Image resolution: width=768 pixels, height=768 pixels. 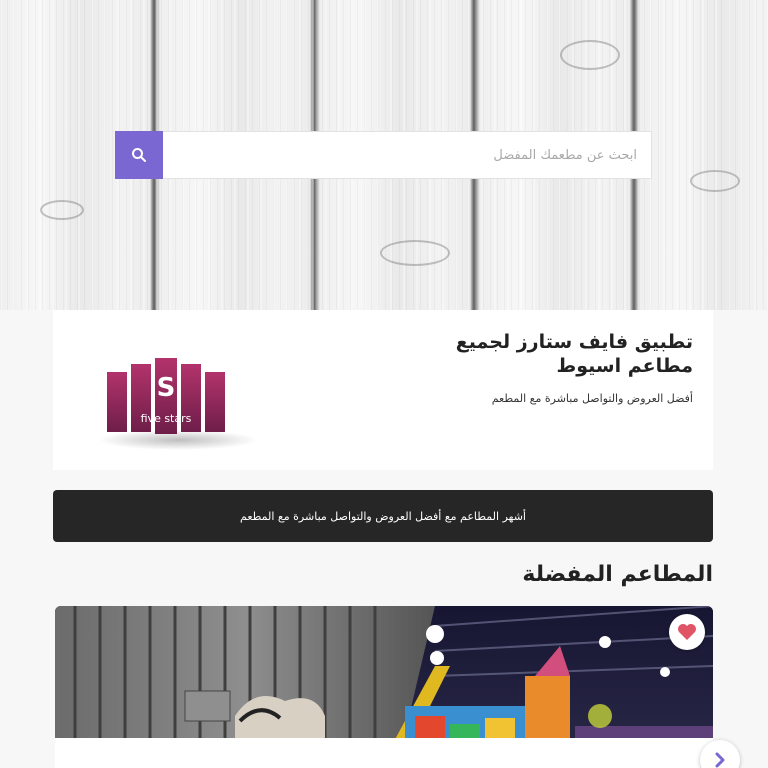 I want to click on favorites-title: المطاعم المفضلة, so click(x=617, y=574).